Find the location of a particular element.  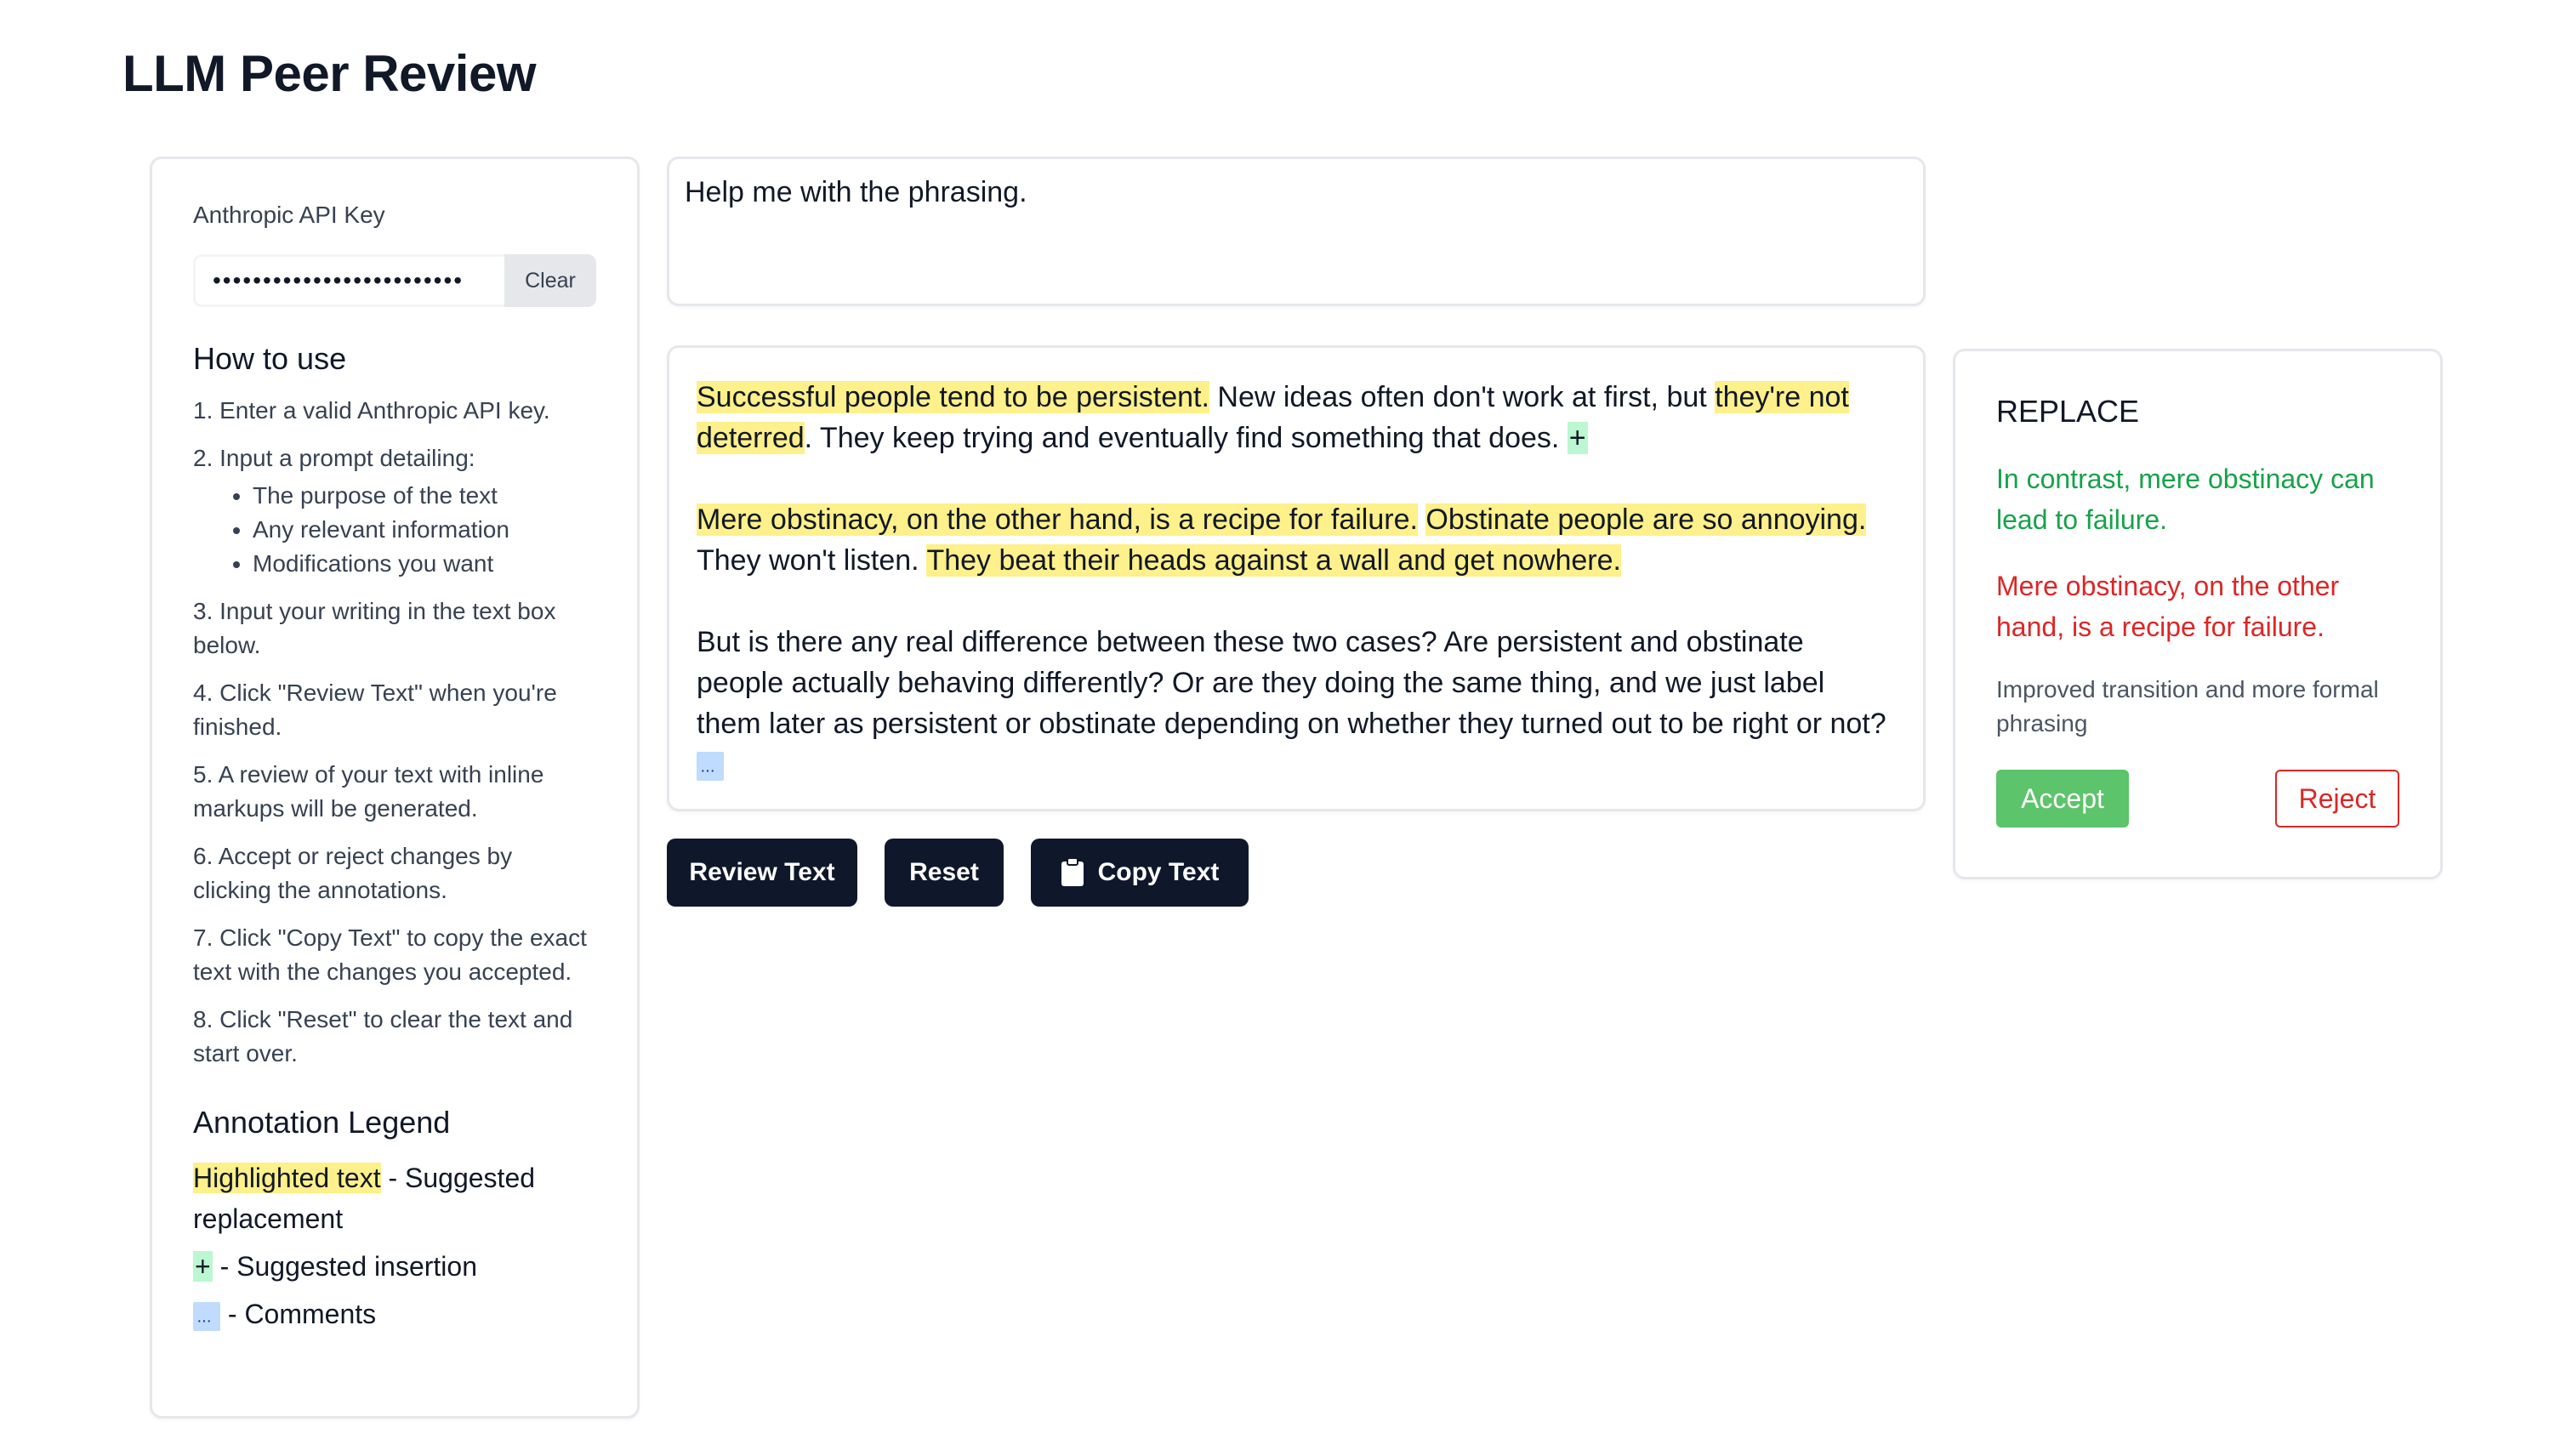

step-item: 1. Enter a valid Anthropic API key. is located at coordinates (372, 410).